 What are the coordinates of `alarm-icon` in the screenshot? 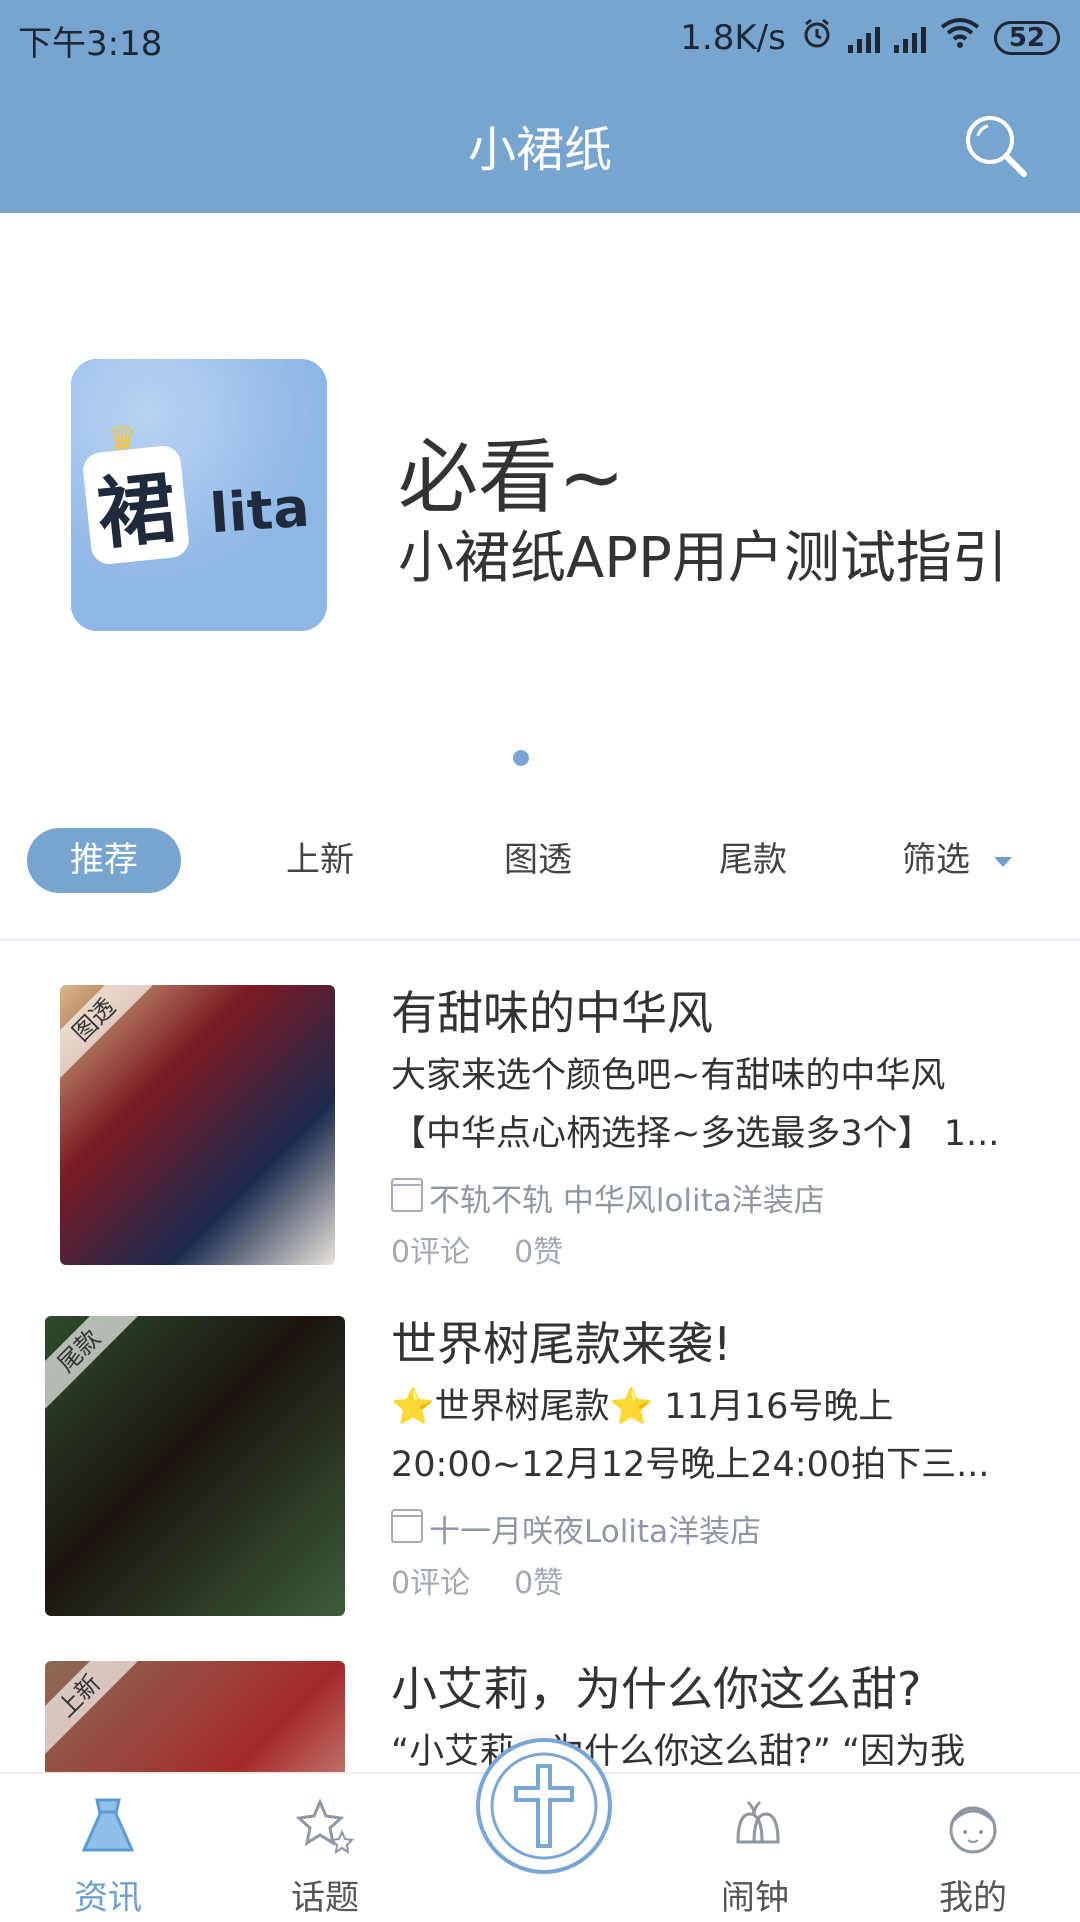 It's located at (817, 37).